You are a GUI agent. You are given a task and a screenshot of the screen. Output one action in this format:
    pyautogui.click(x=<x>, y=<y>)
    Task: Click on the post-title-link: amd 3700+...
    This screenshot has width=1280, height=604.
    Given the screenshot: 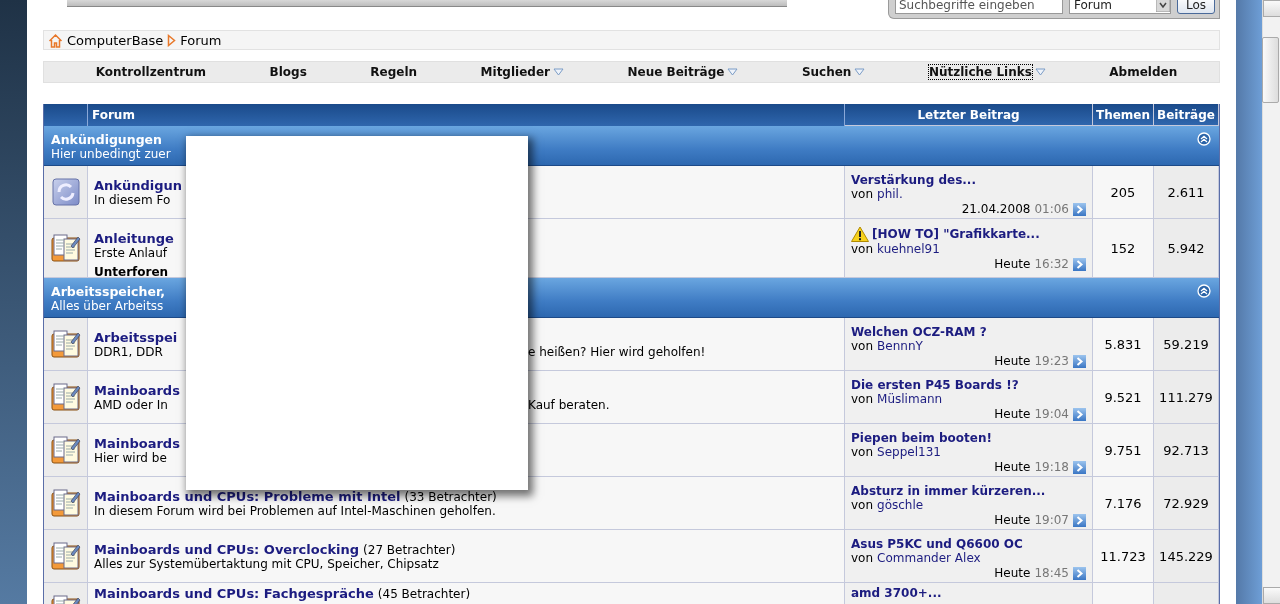 What is the action you would take?
    pyautogui.click(x=896, y=593)
    